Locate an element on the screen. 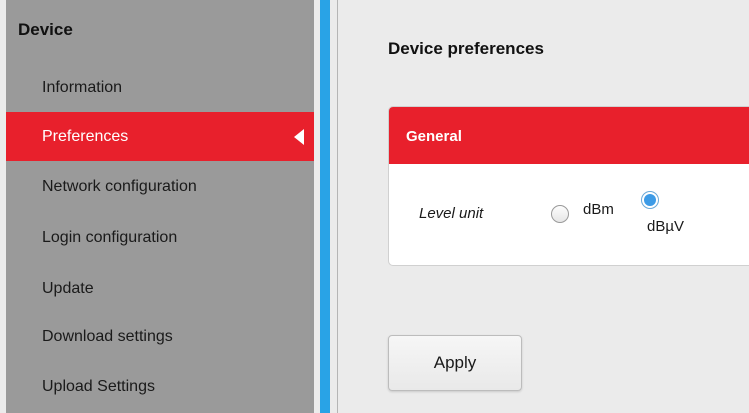  caret-left-icon is located at coordinates (299, 137).